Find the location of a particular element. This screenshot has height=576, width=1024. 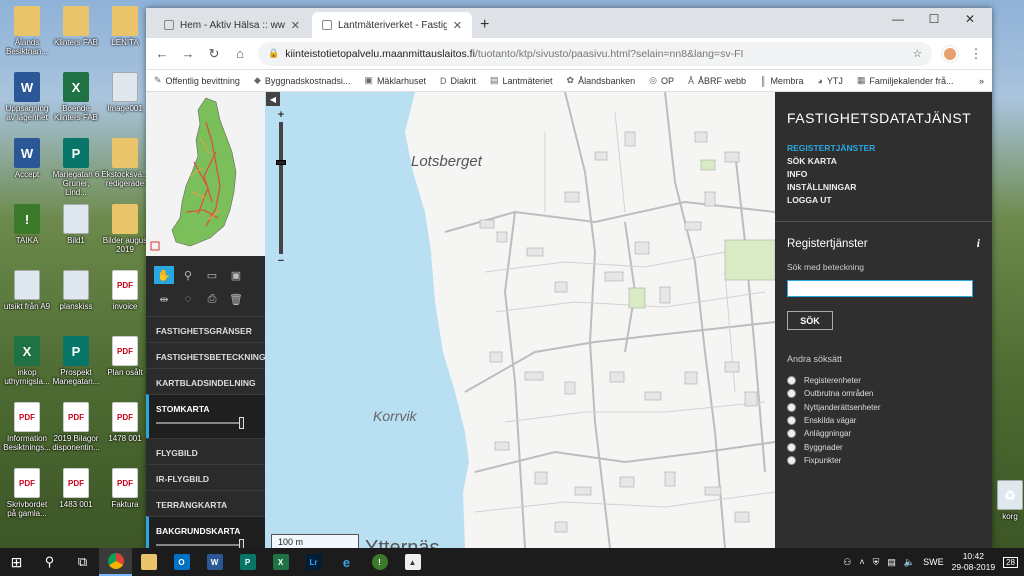

identifier-search-input is located at coordinates (880, 288).